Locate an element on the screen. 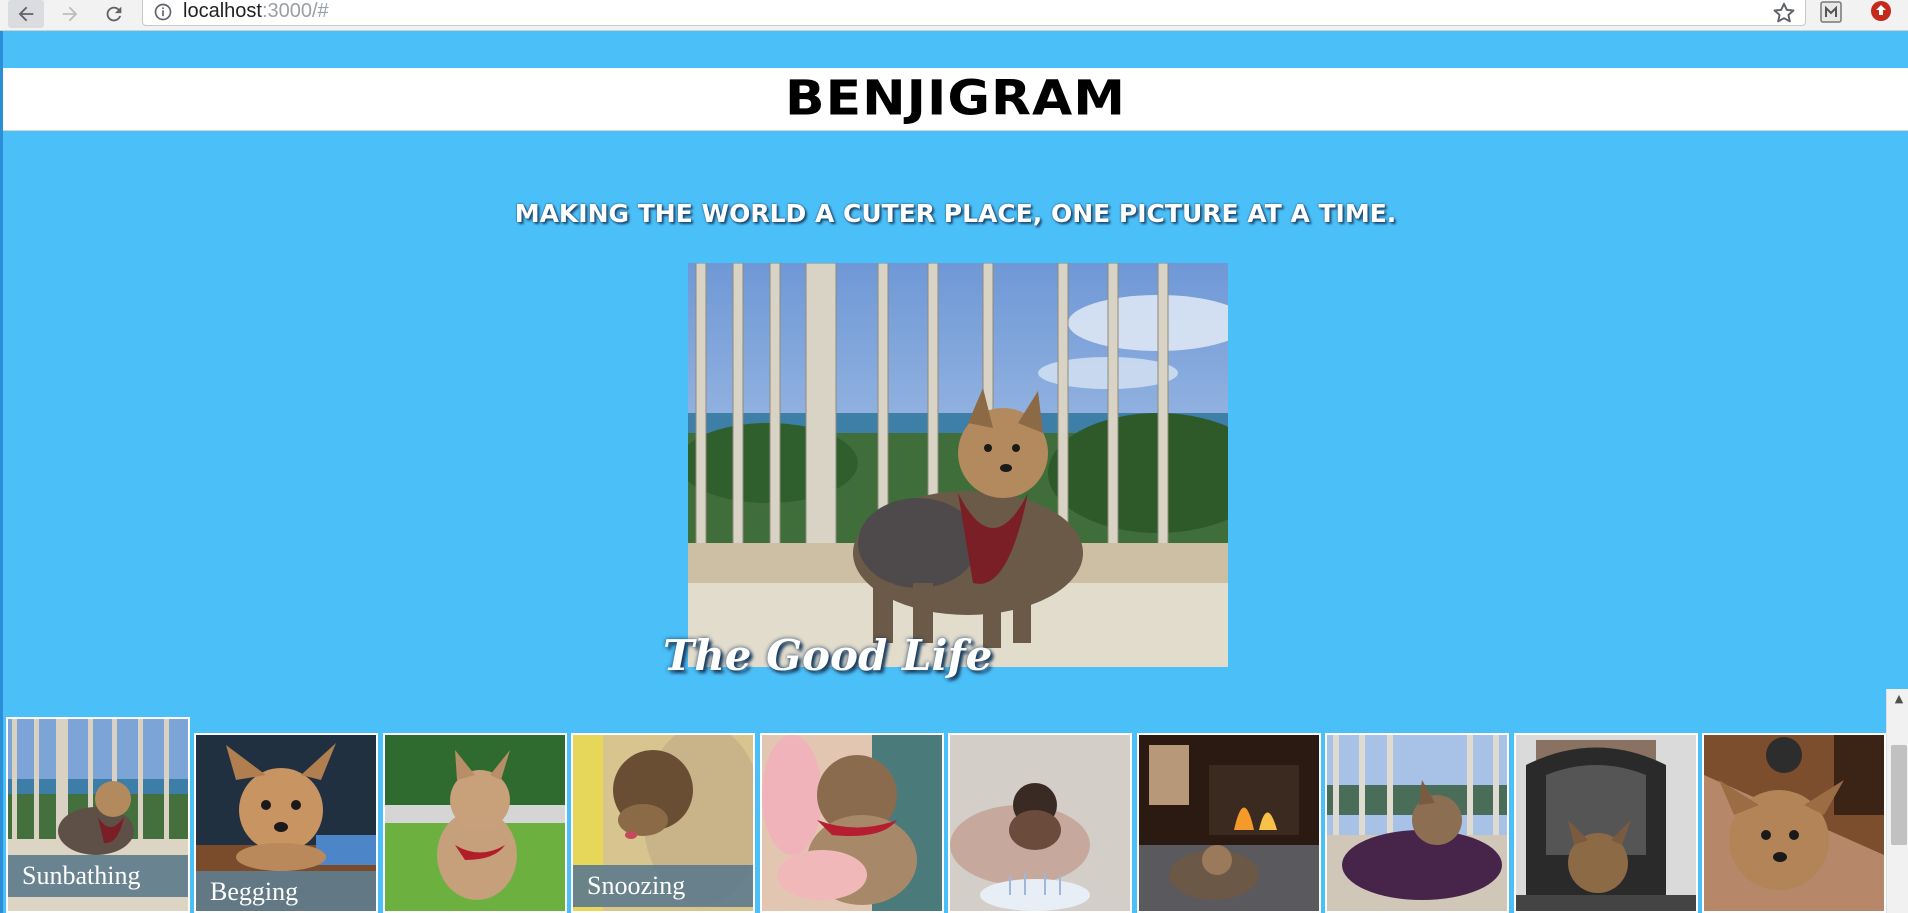 Image resolution: width=1908 pixels, height=913 pixels. url-host: localhost is located at coordinates (222, 11).